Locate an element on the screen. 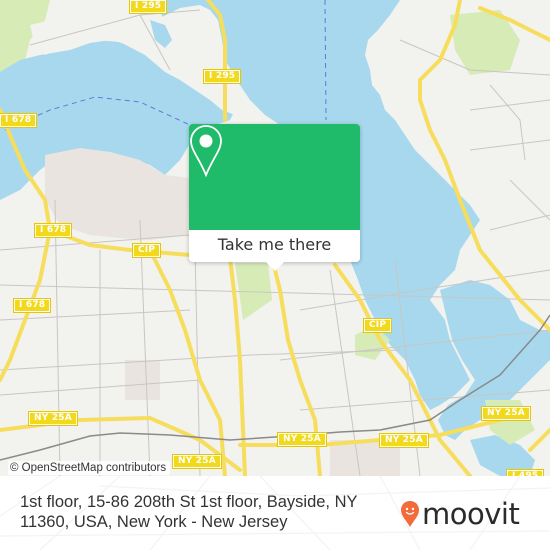  moovit-logo: moovit is located at coordinates (460, 514).